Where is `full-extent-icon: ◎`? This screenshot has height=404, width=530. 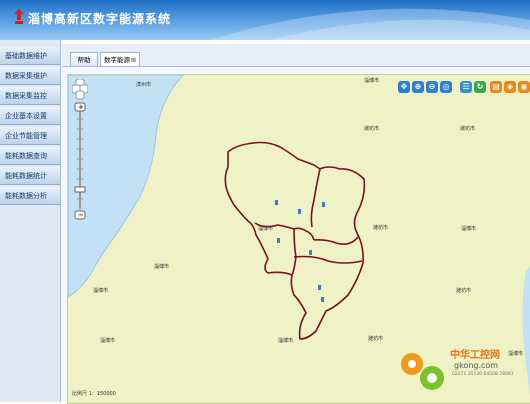
full-extent-icon: ◎ is located at coordinates (446, 87).